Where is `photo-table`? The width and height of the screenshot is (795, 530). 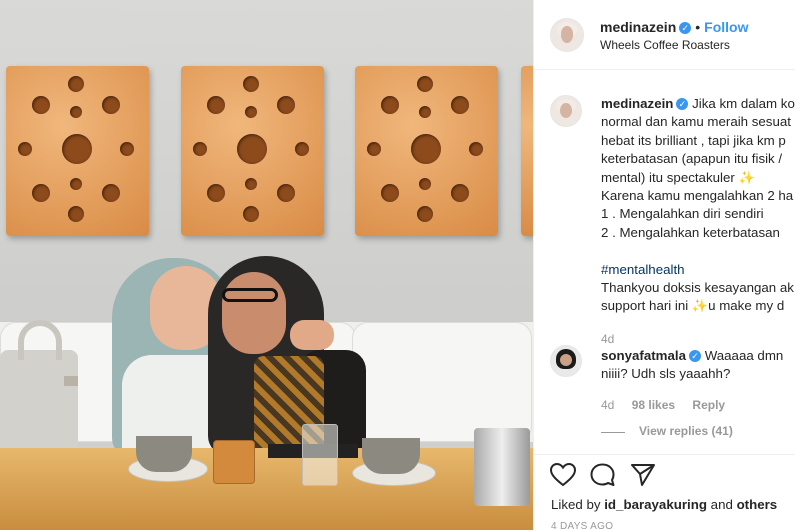
photo-table is located at coordinates (266, 489).